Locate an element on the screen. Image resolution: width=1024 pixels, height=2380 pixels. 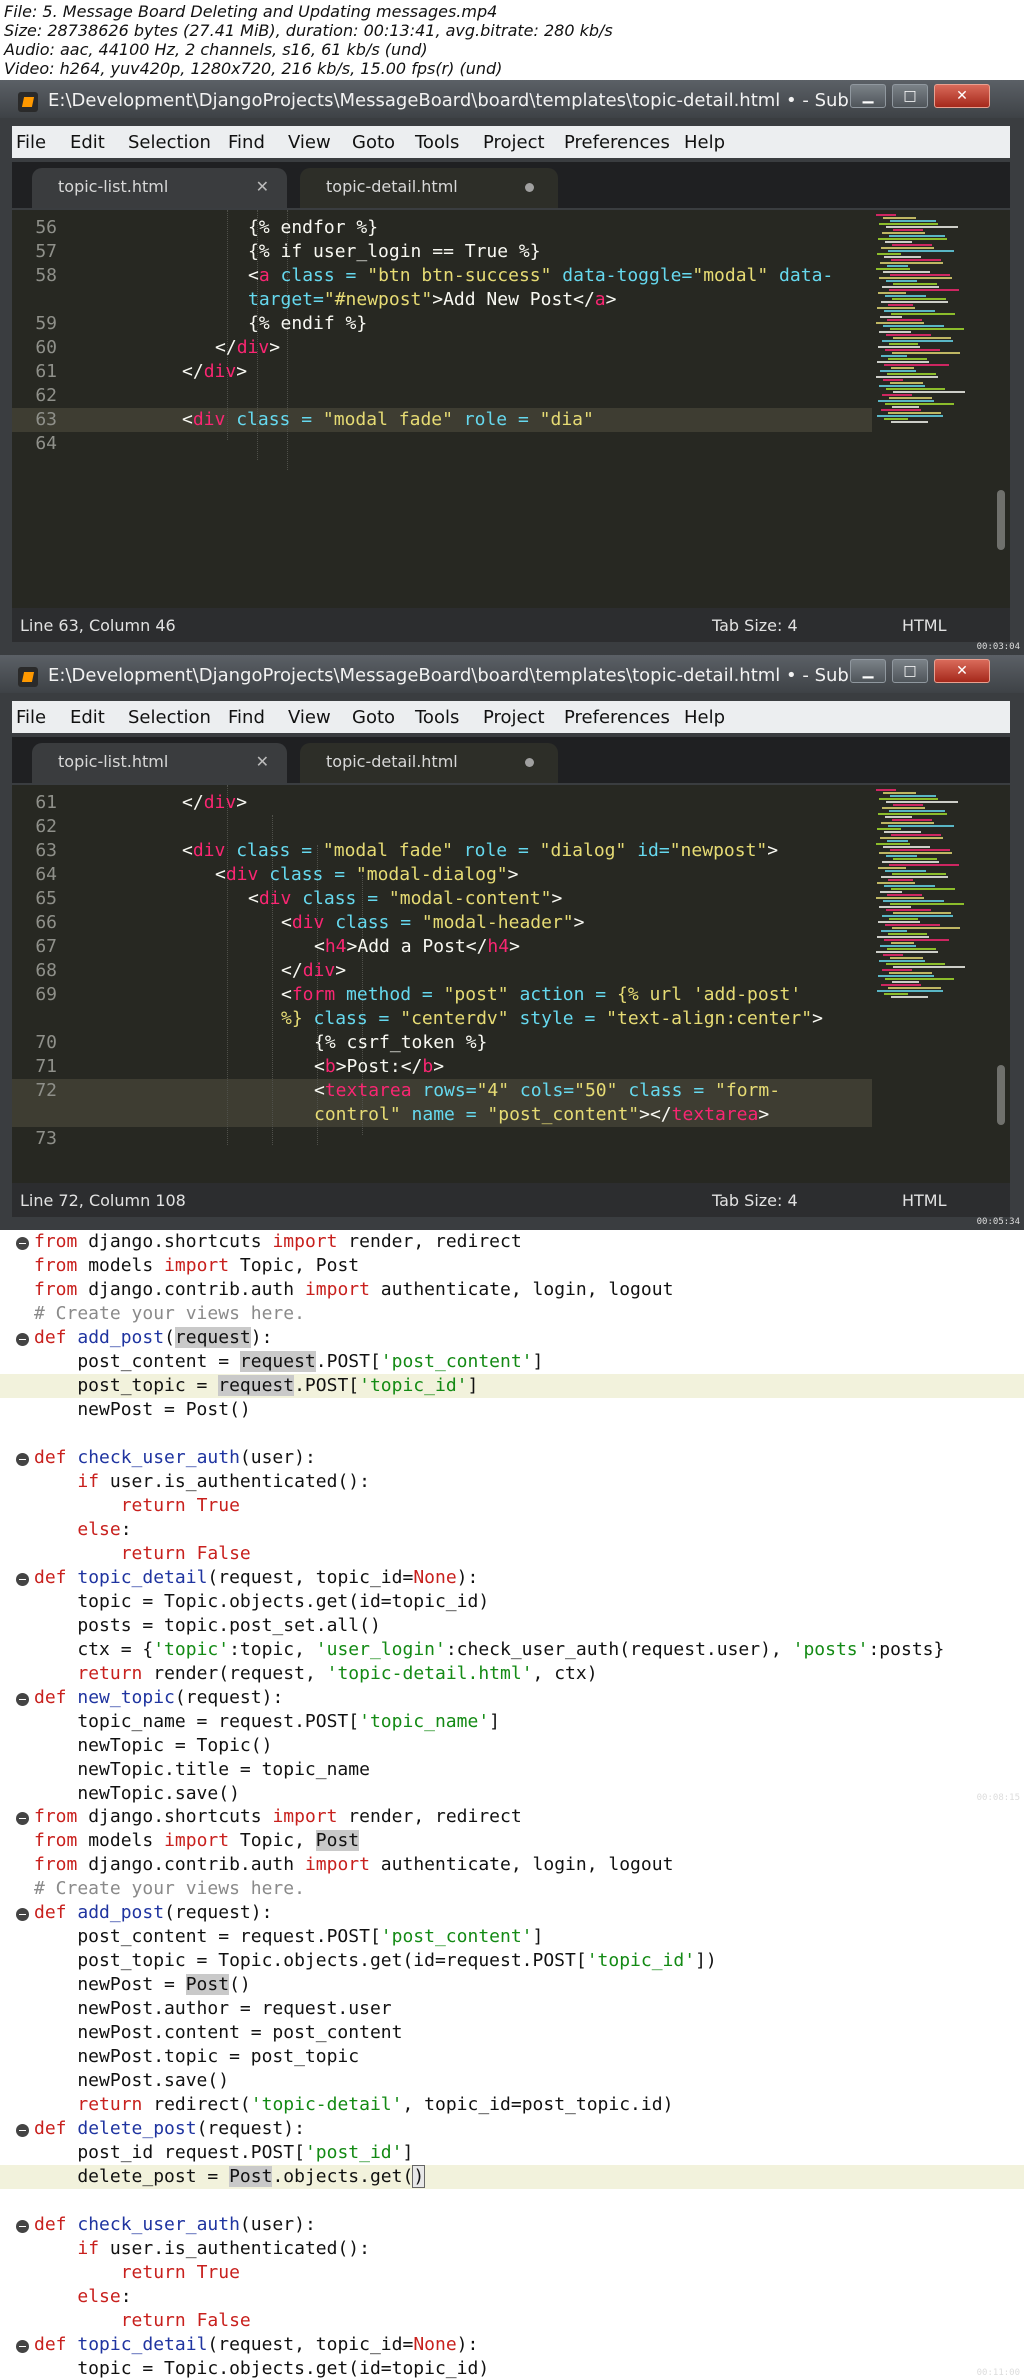
code-token: a is located at coordinates (264, 275).